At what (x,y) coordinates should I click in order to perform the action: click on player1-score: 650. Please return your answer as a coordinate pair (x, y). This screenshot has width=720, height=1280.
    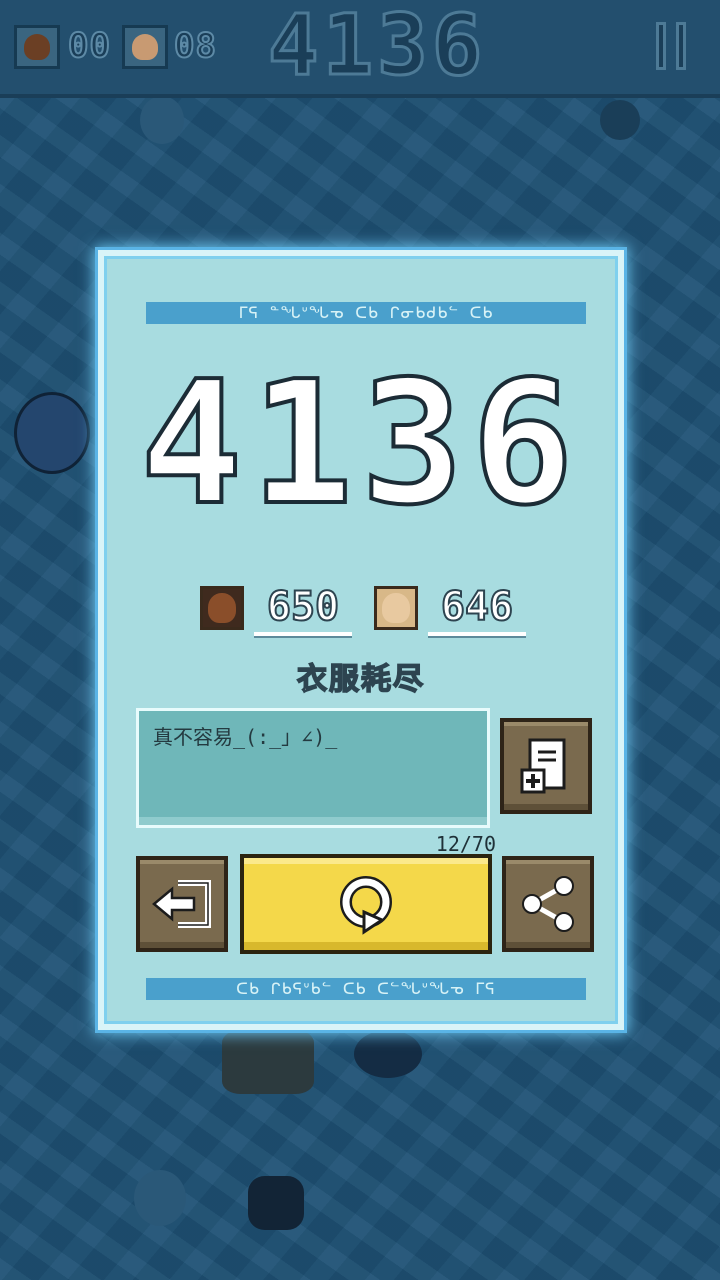
    Looking at the image, I should click on (303, 607).